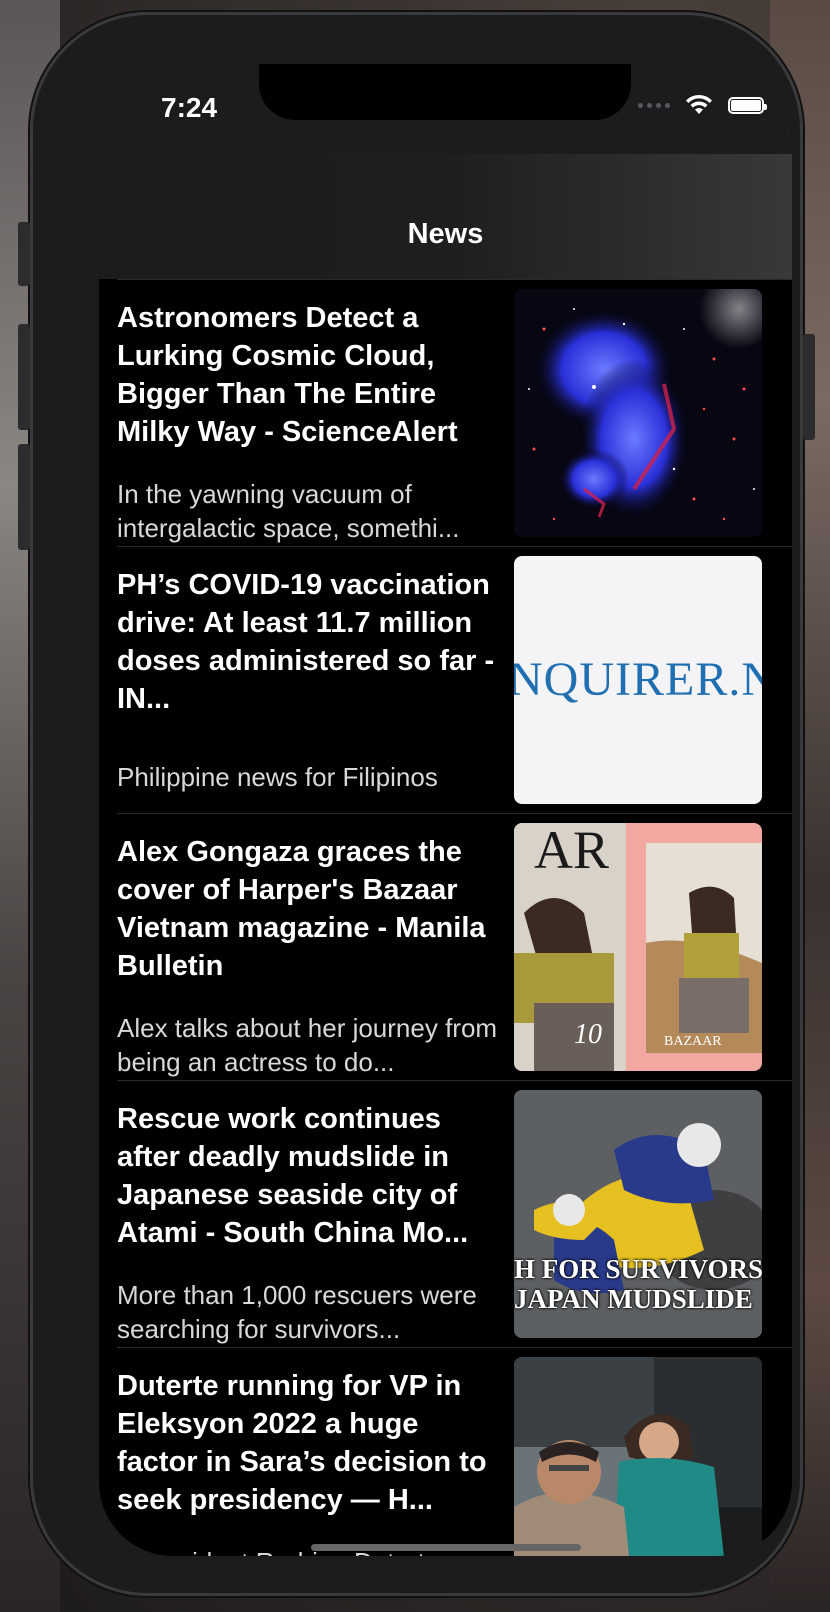 The width and height of the screenshot is (830, 1612). What do you see at coordinates (638, 947) in the screenshot?
I see `article-thumbnail: AR 10 BAZAAR` at bounding box center [638, 947].